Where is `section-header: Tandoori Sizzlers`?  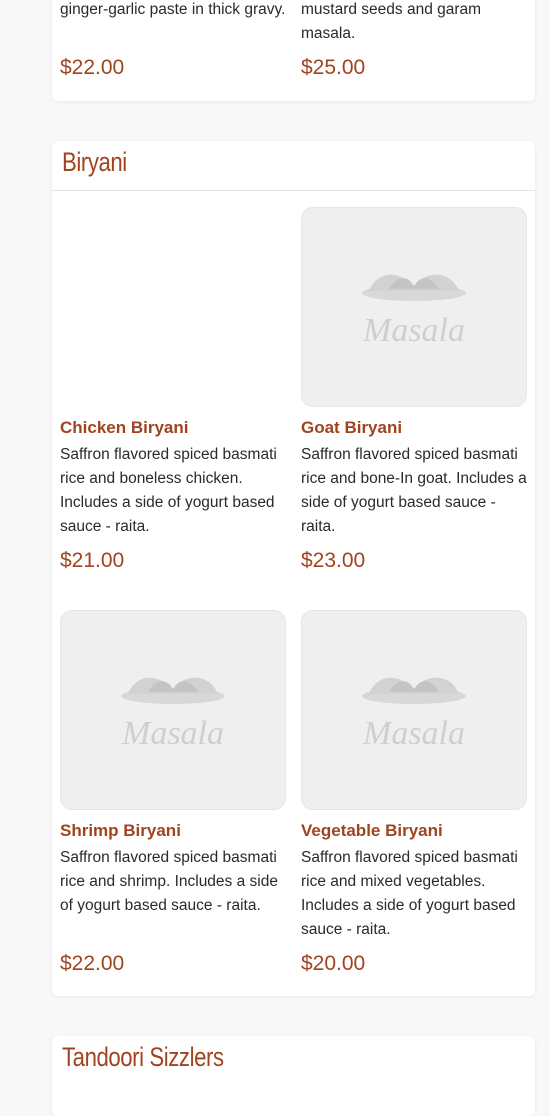
section-header: Tandoori Sizzlers is located at coordinates (293, 1060).